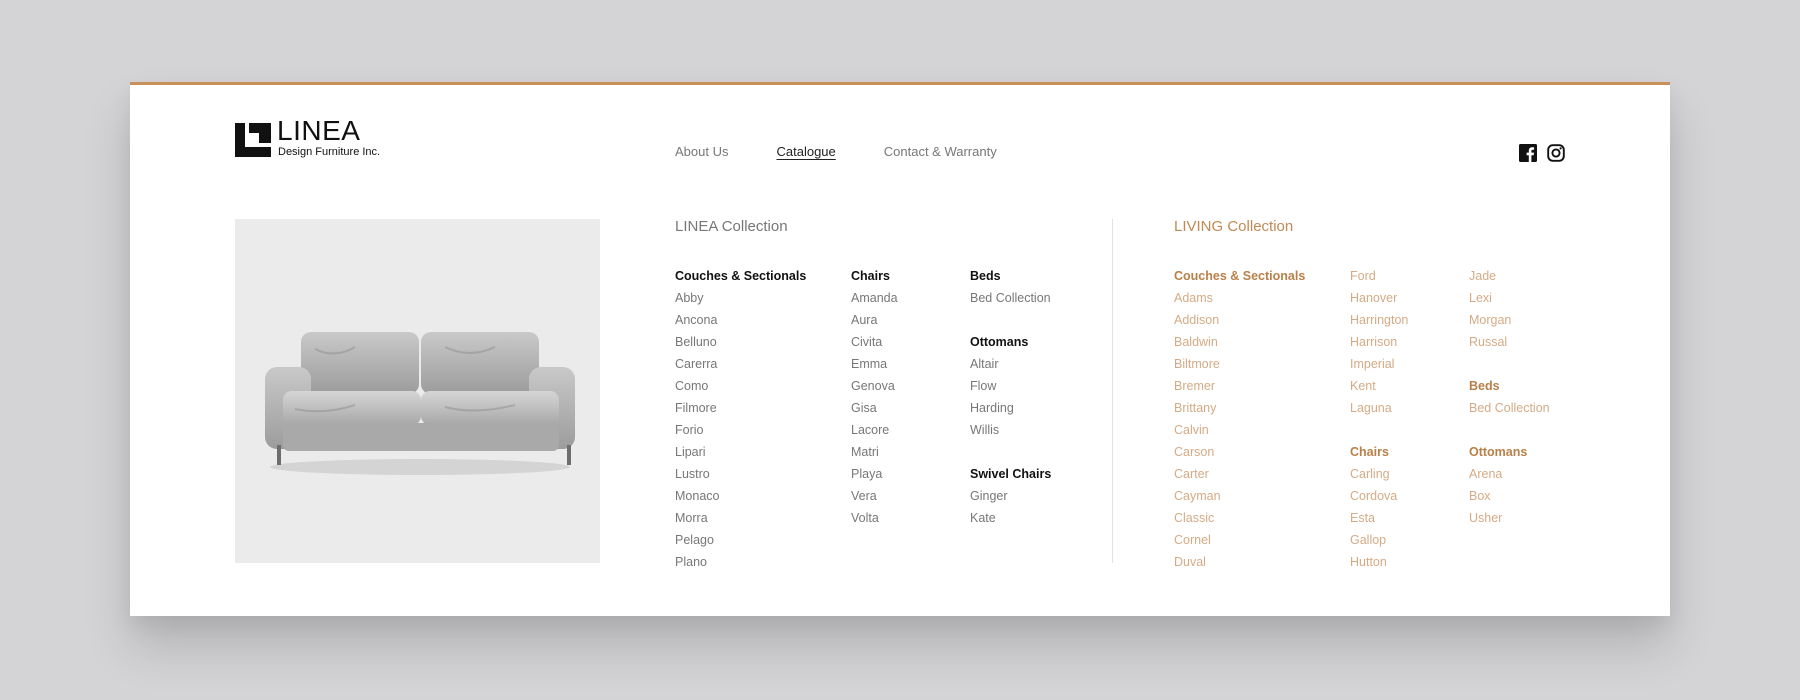 The height and width of the screenshot is (700, 1800). I want to click on list-item: Baldwin, so click(1239, 342).